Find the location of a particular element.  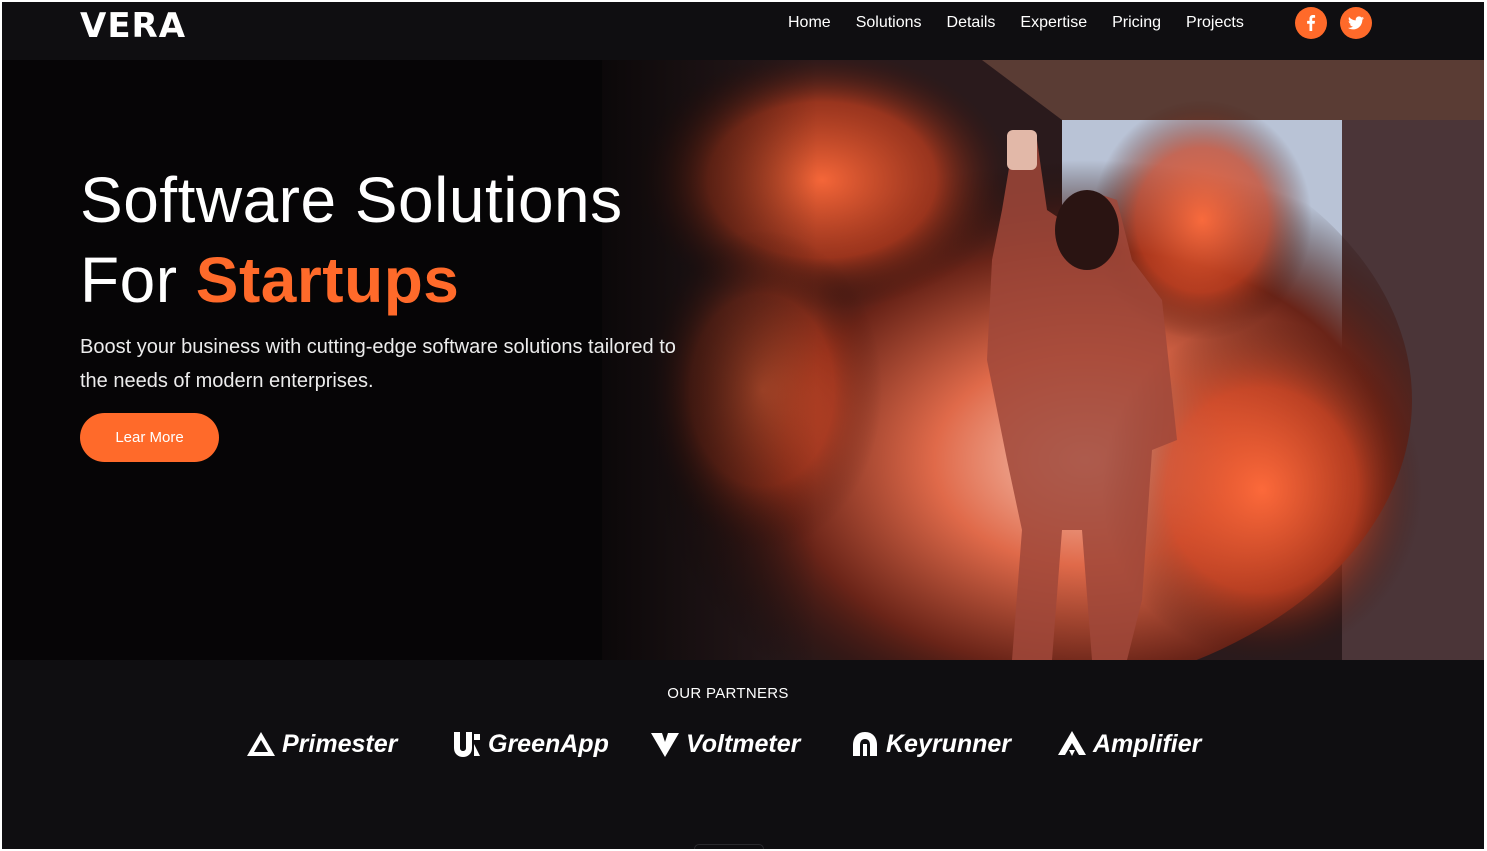

partner-name: Keyrunner is located at coordinates (949, 743).